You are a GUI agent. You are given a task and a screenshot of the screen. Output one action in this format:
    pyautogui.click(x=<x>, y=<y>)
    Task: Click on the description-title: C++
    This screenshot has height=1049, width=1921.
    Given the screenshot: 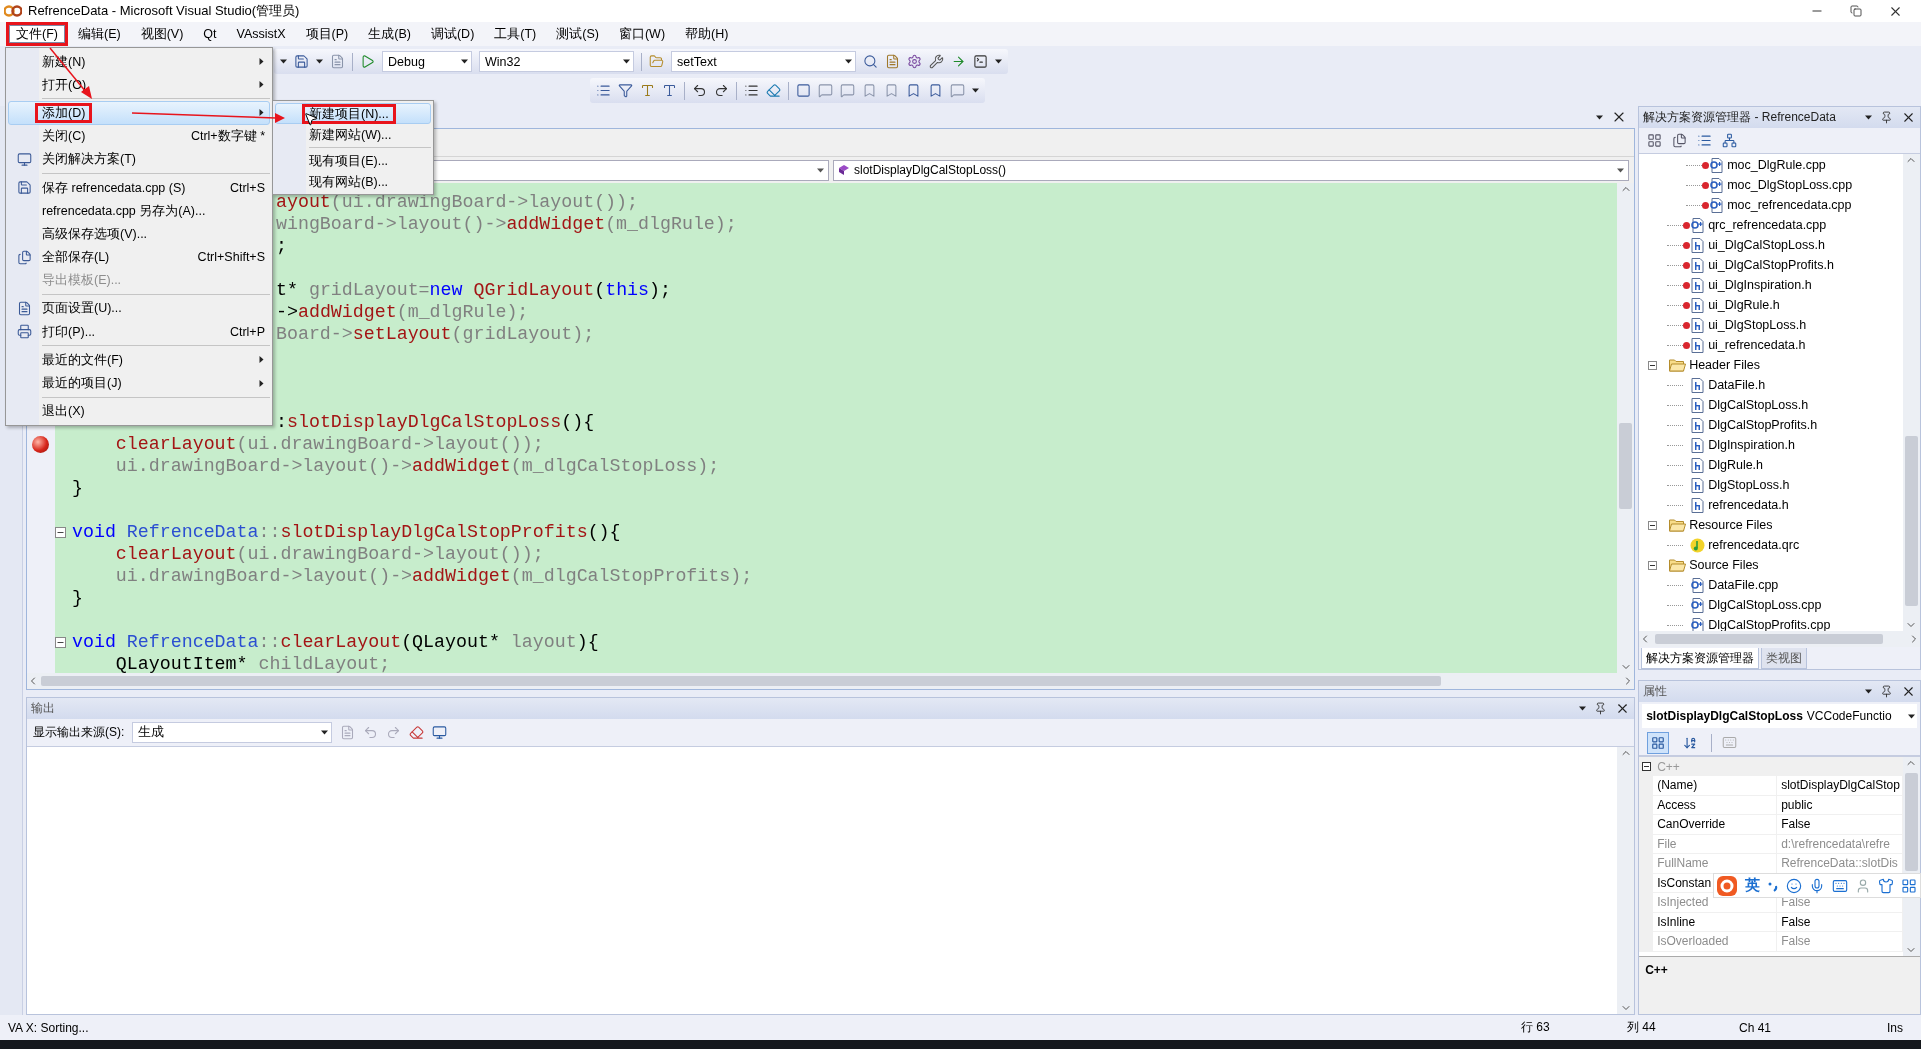 What is the action you would take?
    pyautogui.click(x=1656, y=970)
    